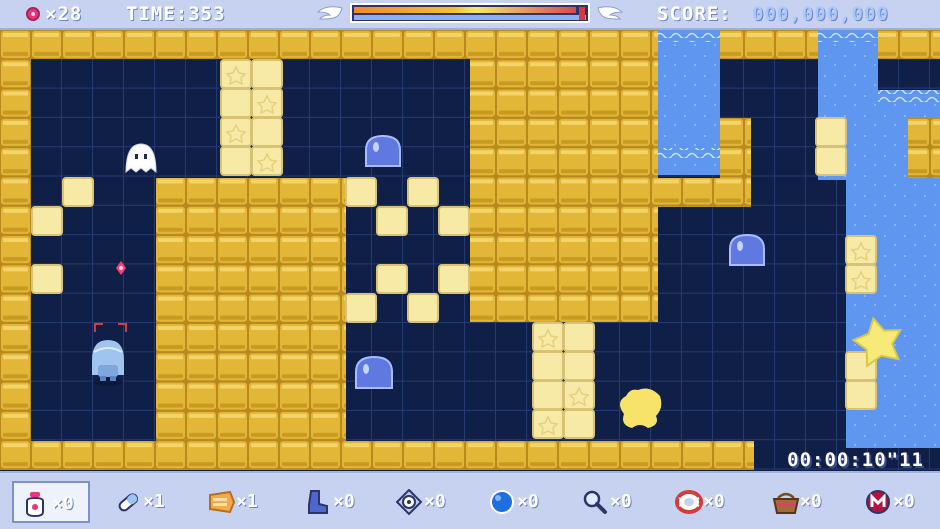  What do you see at coordinates (128, 502) in the screenshot?
I see `capsule-icon` at bounding box center [128, 502].